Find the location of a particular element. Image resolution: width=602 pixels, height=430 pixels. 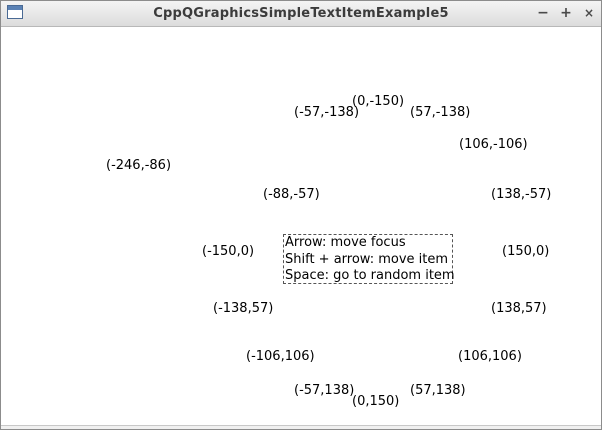

text-item: (138,57) is located at coordinates (519, 309).